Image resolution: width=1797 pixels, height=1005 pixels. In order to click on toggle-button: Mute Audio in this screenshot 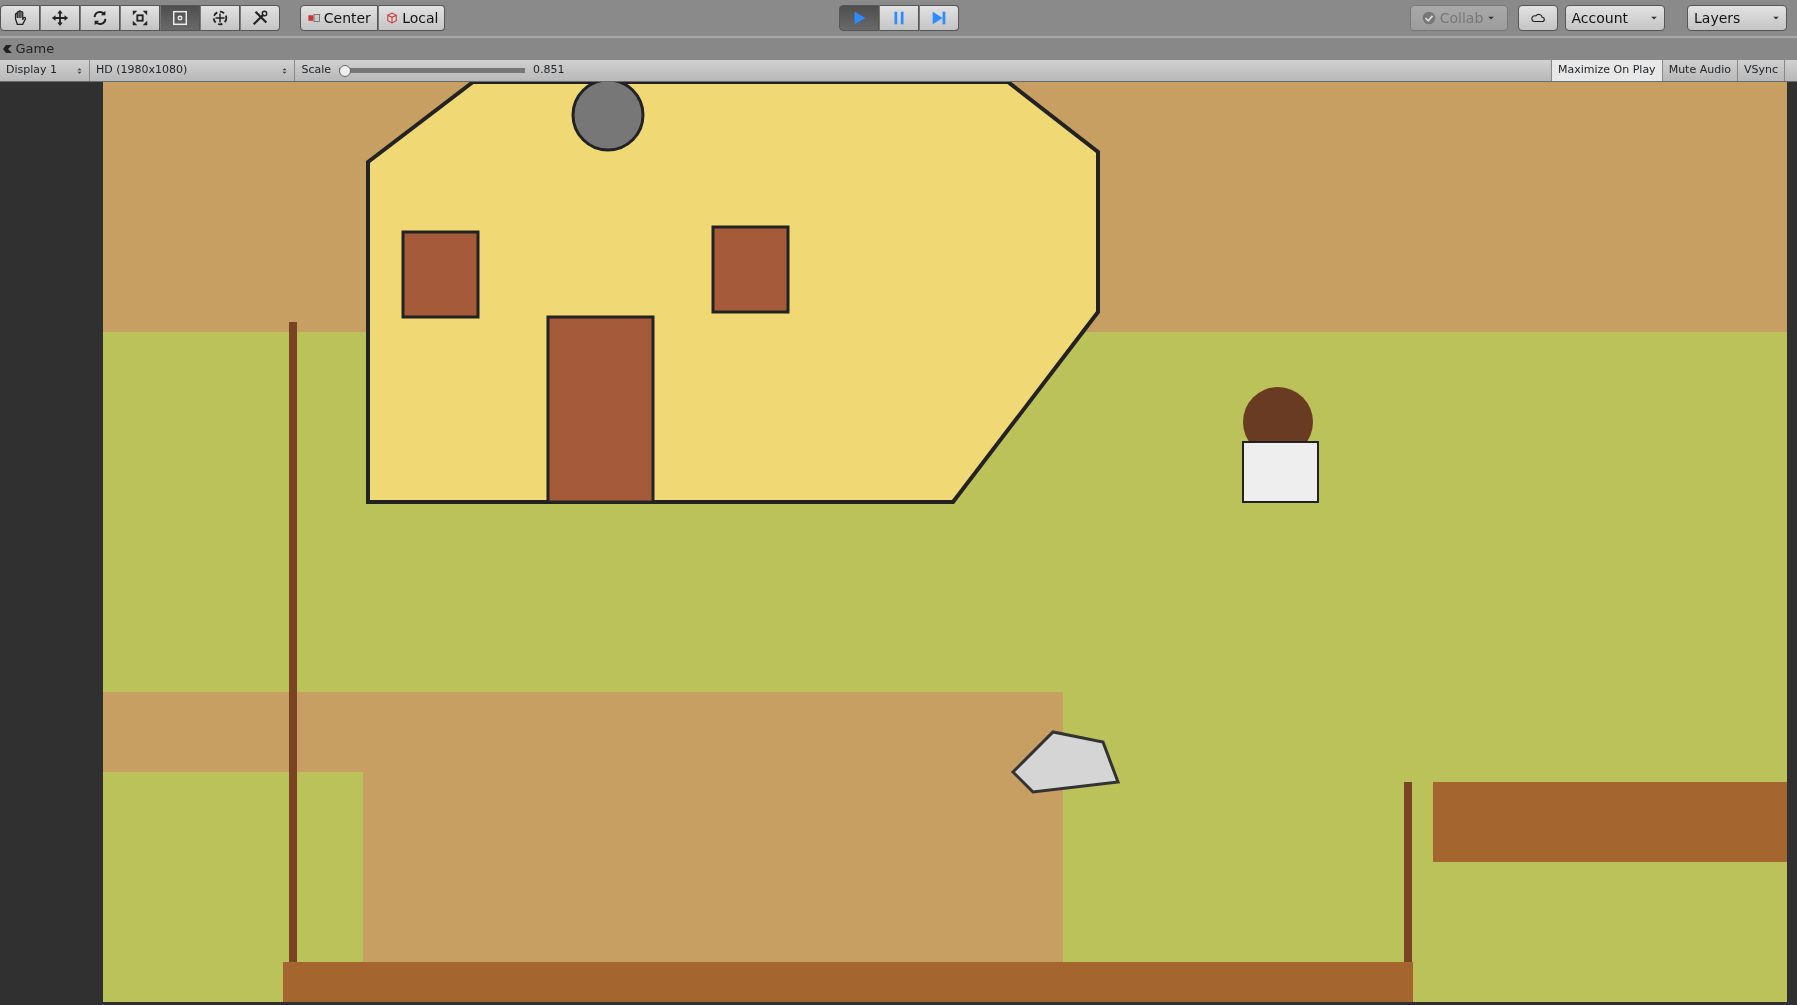, I will do `click(1699, 70)`.